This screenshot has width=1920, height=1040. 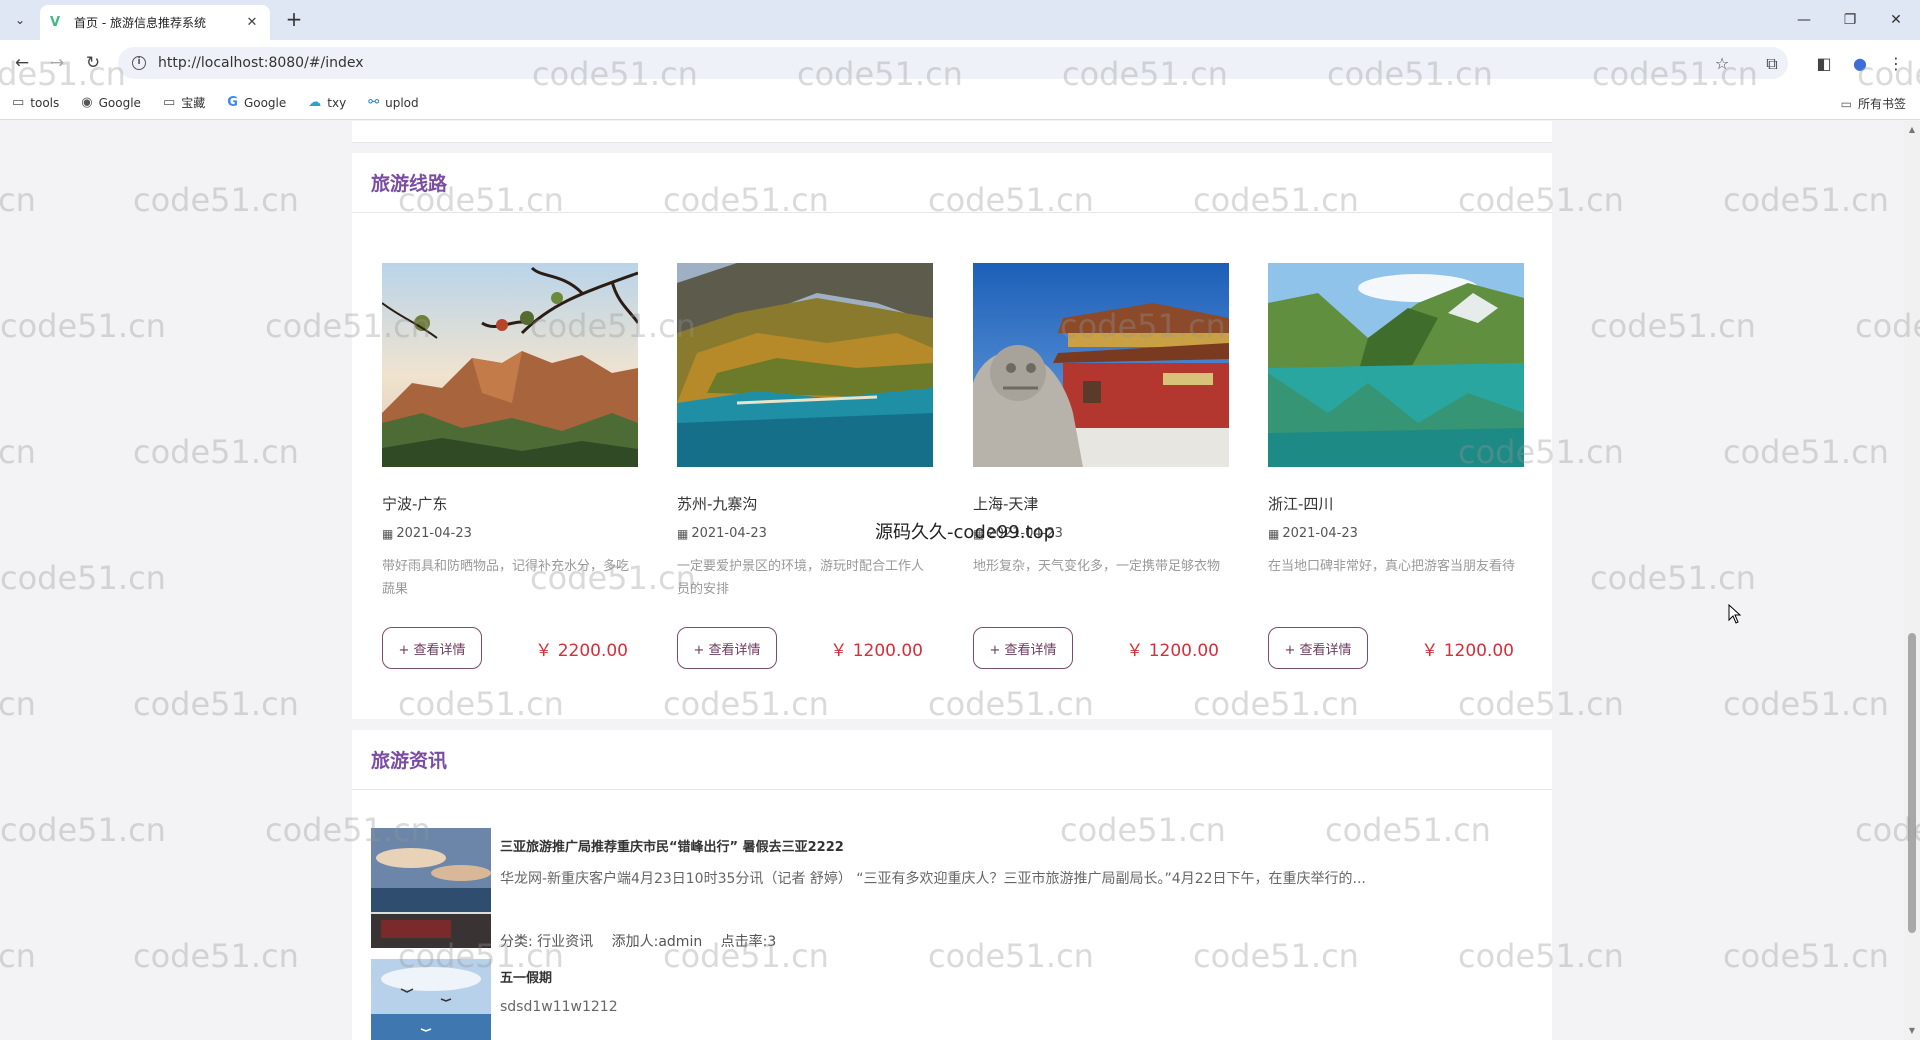 I want to click on mouse-cursor-icon, so click(x=1735, y=614).